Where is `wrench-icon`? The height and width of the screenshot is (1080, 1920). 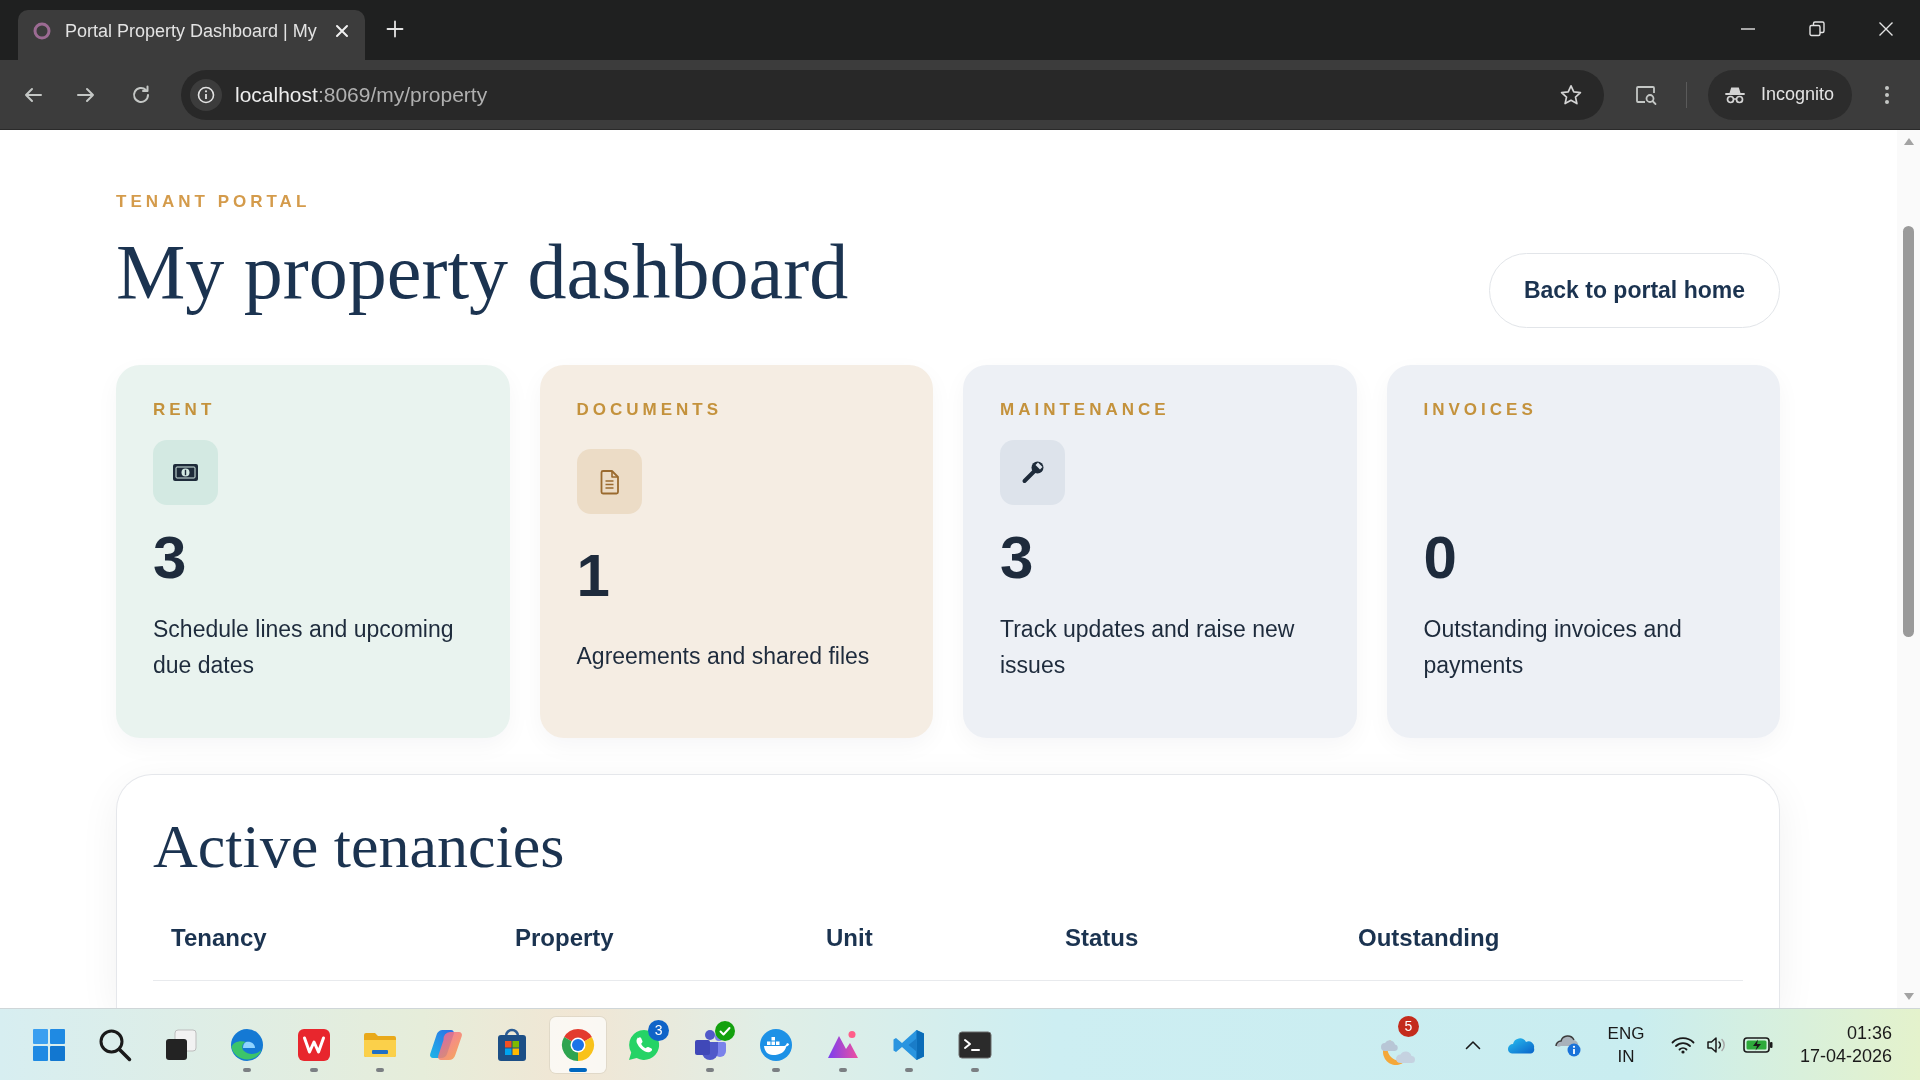 wrench-icon is located at coordinates (1032, 472).